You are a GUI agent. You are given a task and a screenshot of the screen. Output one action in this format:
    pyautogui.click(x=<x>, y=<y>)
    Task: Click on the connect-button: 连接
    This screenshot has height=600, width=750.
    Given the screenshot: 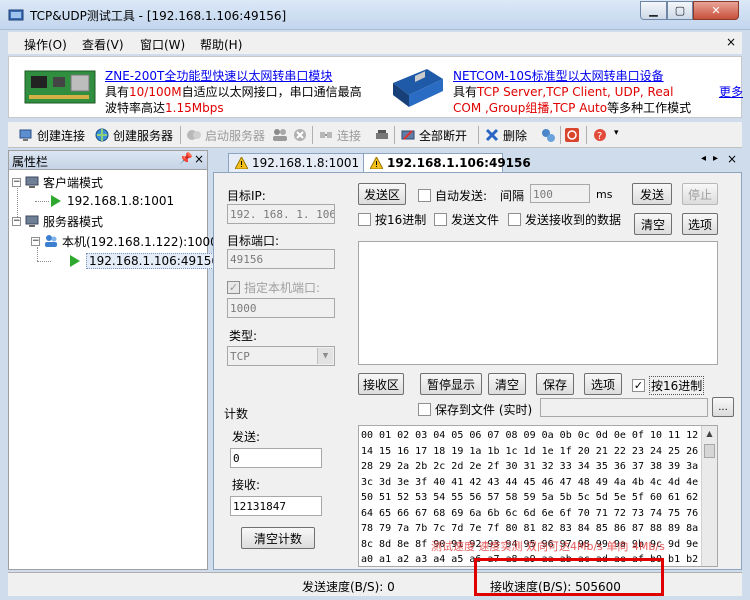 What is the action you would take?
    pyautogui.click(x=339, y=135)
    